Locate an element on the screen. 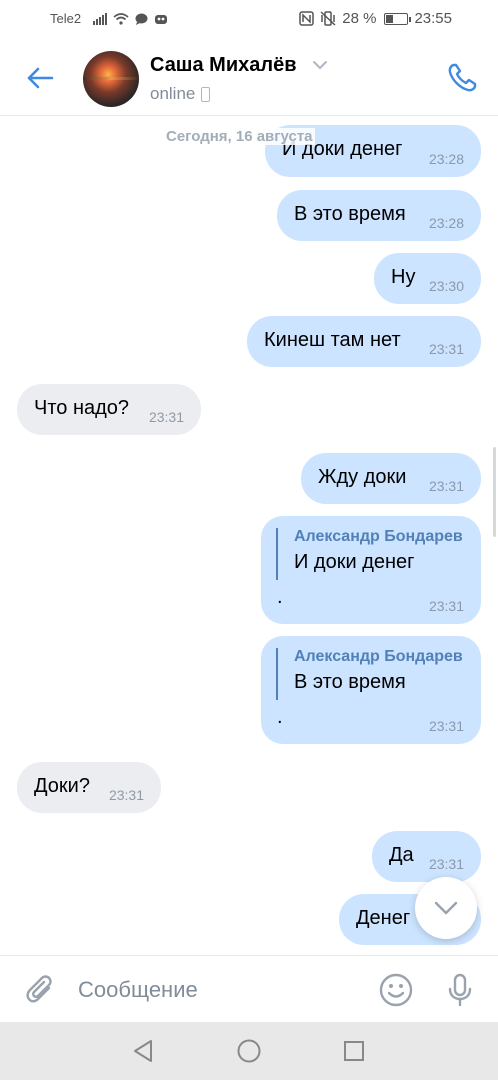  arrow-left-icon is located at coordinates (40, 78).